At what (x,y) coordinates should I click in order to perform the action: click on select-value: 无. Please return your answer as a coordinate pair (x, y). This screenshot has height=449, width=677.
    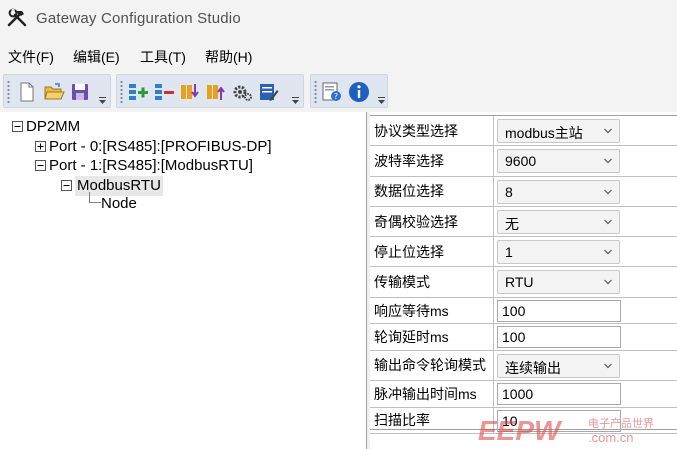
    Looking at the image, I should click on (512, 223).